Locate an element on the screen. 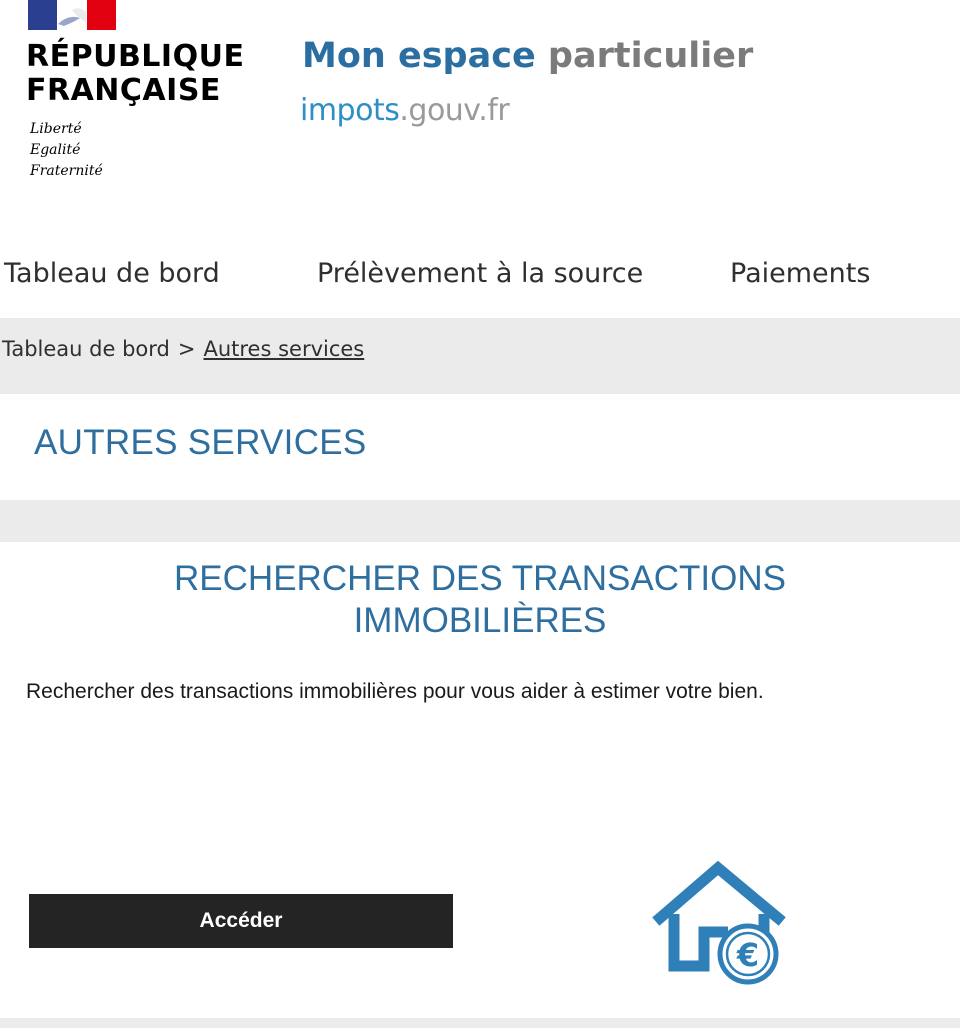  motto-liberte: Liberté is located at coordinates (56, 129).